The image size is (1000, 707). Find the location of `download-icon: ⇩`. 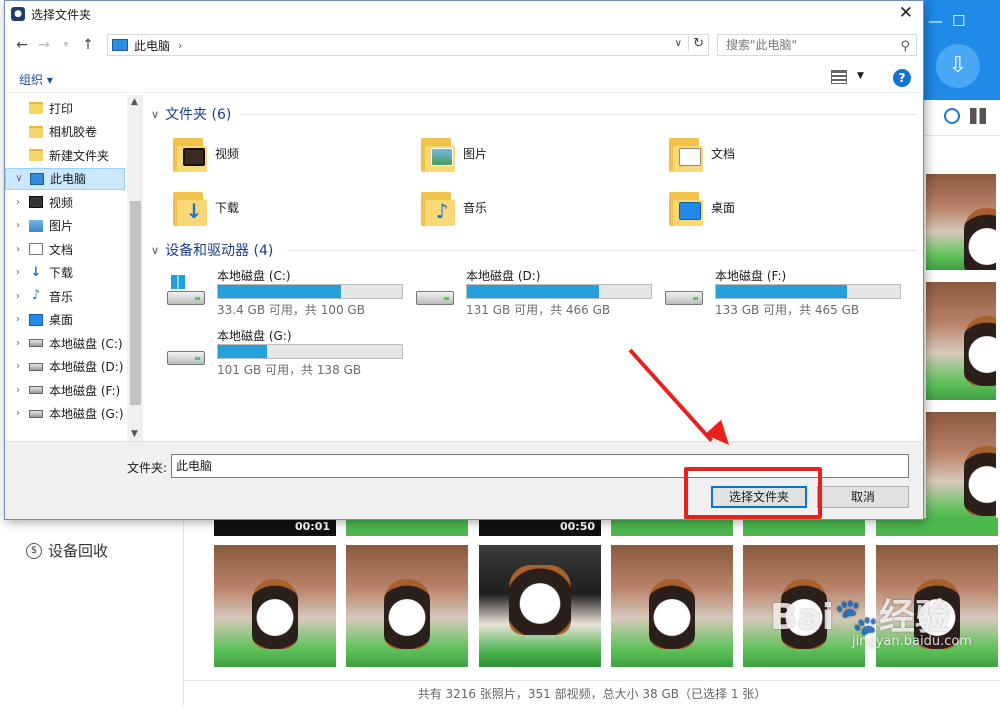

download-icon: ⇩ is located at coordinates (958, 66).